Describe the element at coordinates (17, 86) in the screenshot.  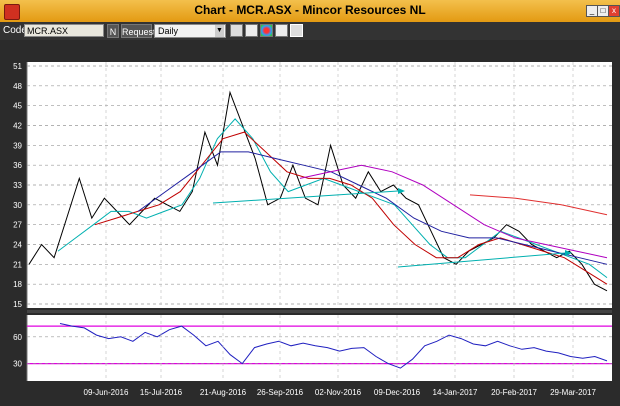
I see `price-tick-label: 48` at that location.